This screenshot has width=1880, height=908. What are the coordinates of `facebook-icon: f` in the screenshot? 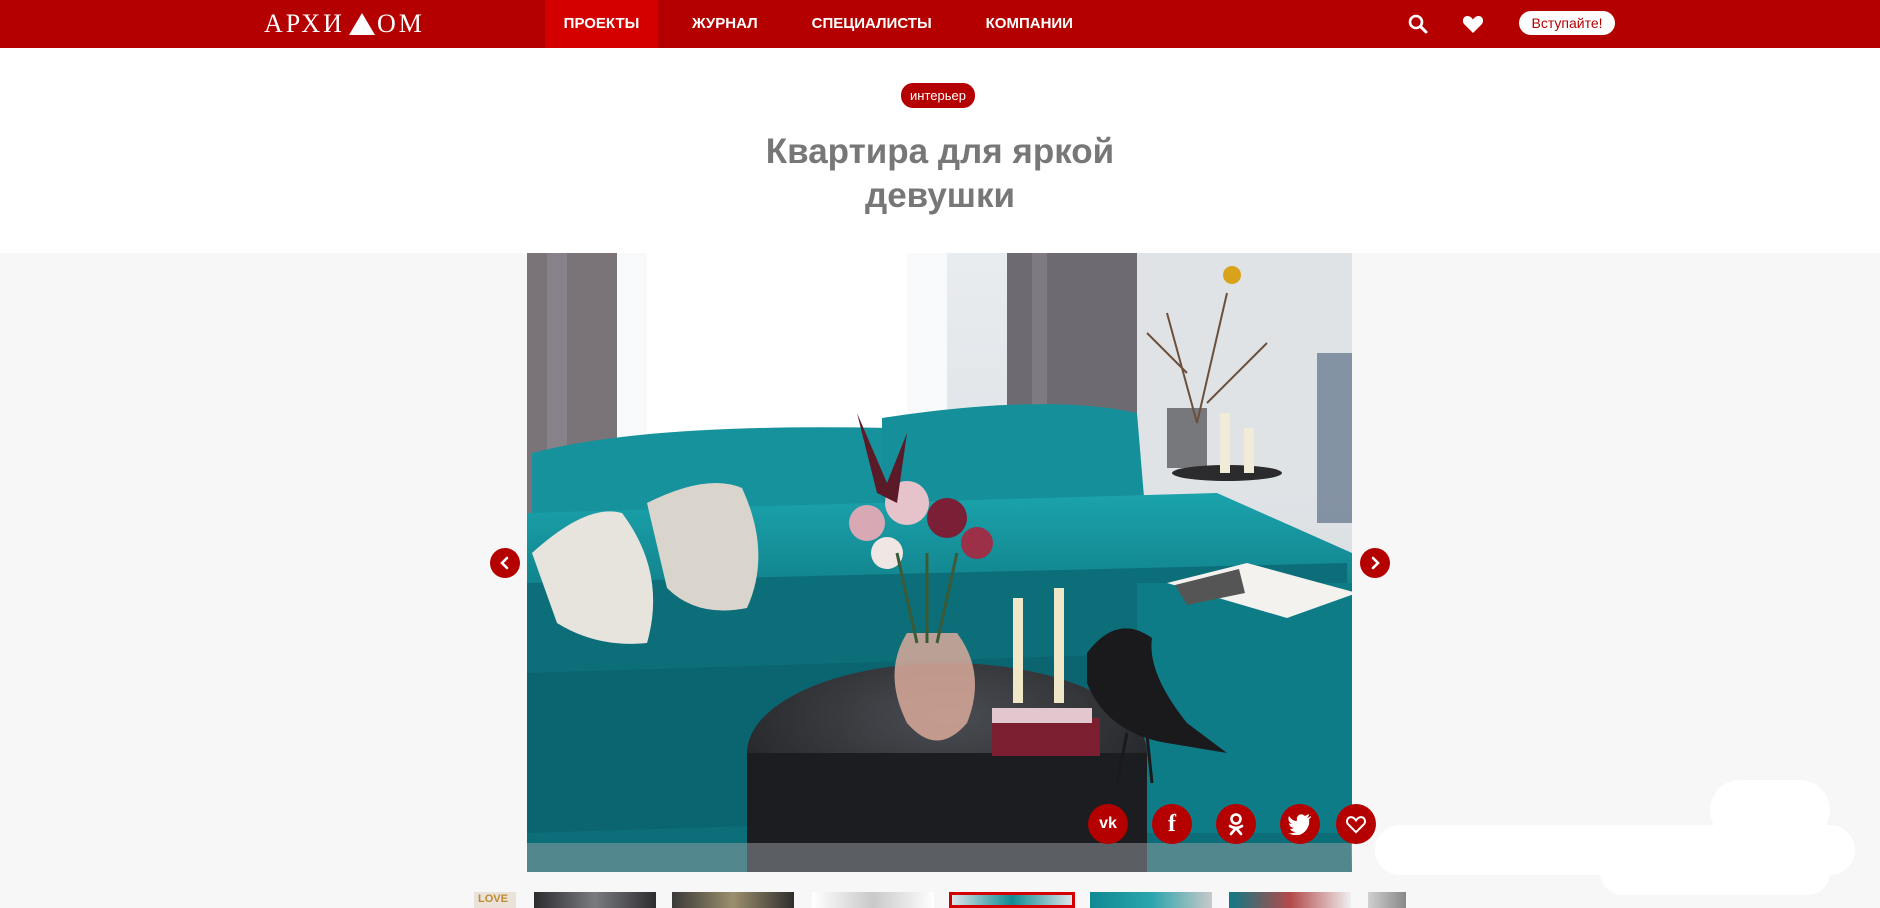 It's located at (1172, 823).